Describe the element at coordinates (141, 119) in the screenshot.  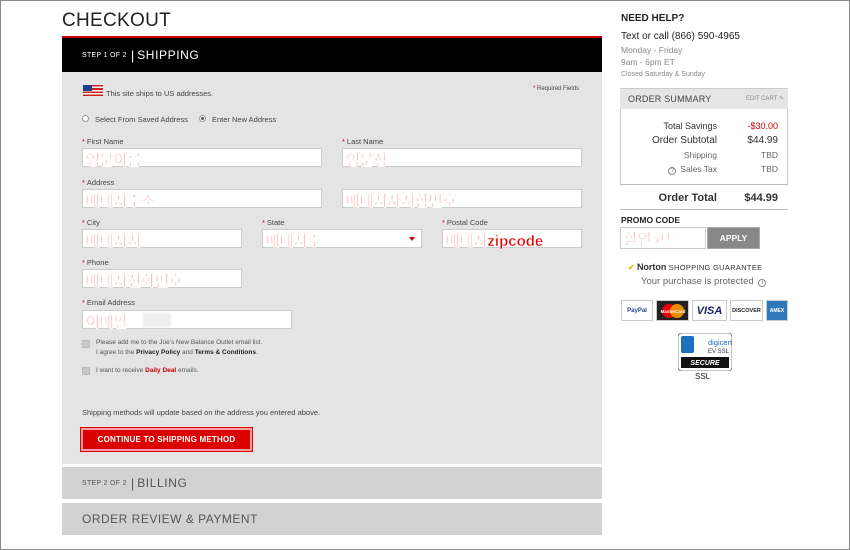
I see `radio-saved-label: Select From Saved Address` at that location.